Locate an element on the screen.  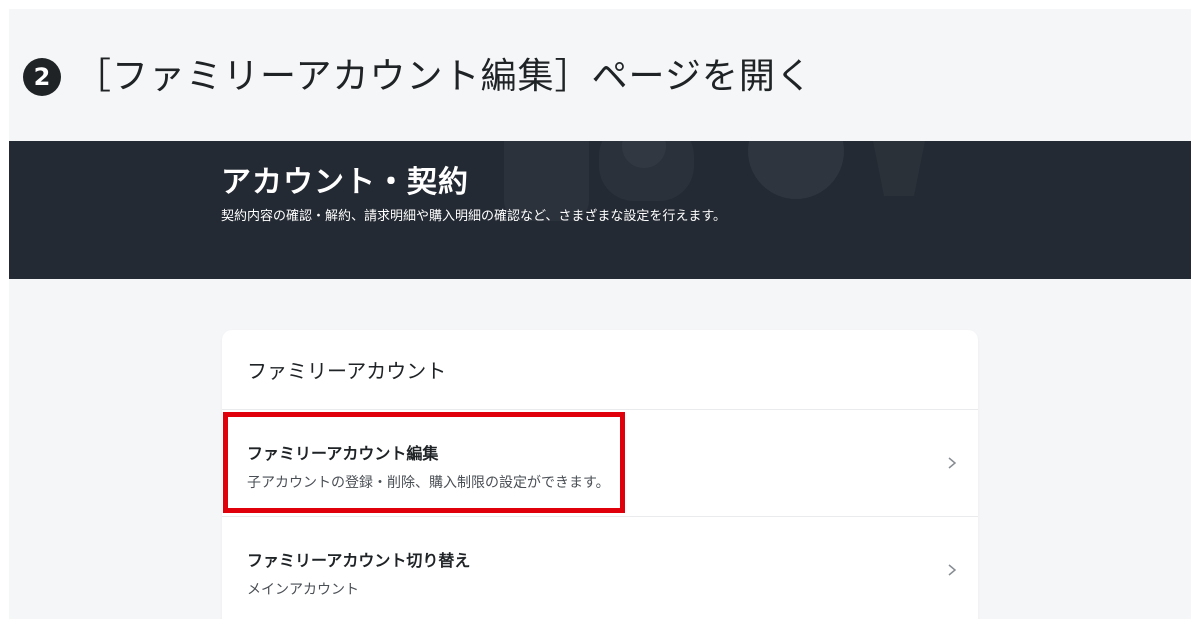
item-subtitle: 子アカウントの登録・削除、購入制限の設定ができます。 is located at coordinates (428, 483).